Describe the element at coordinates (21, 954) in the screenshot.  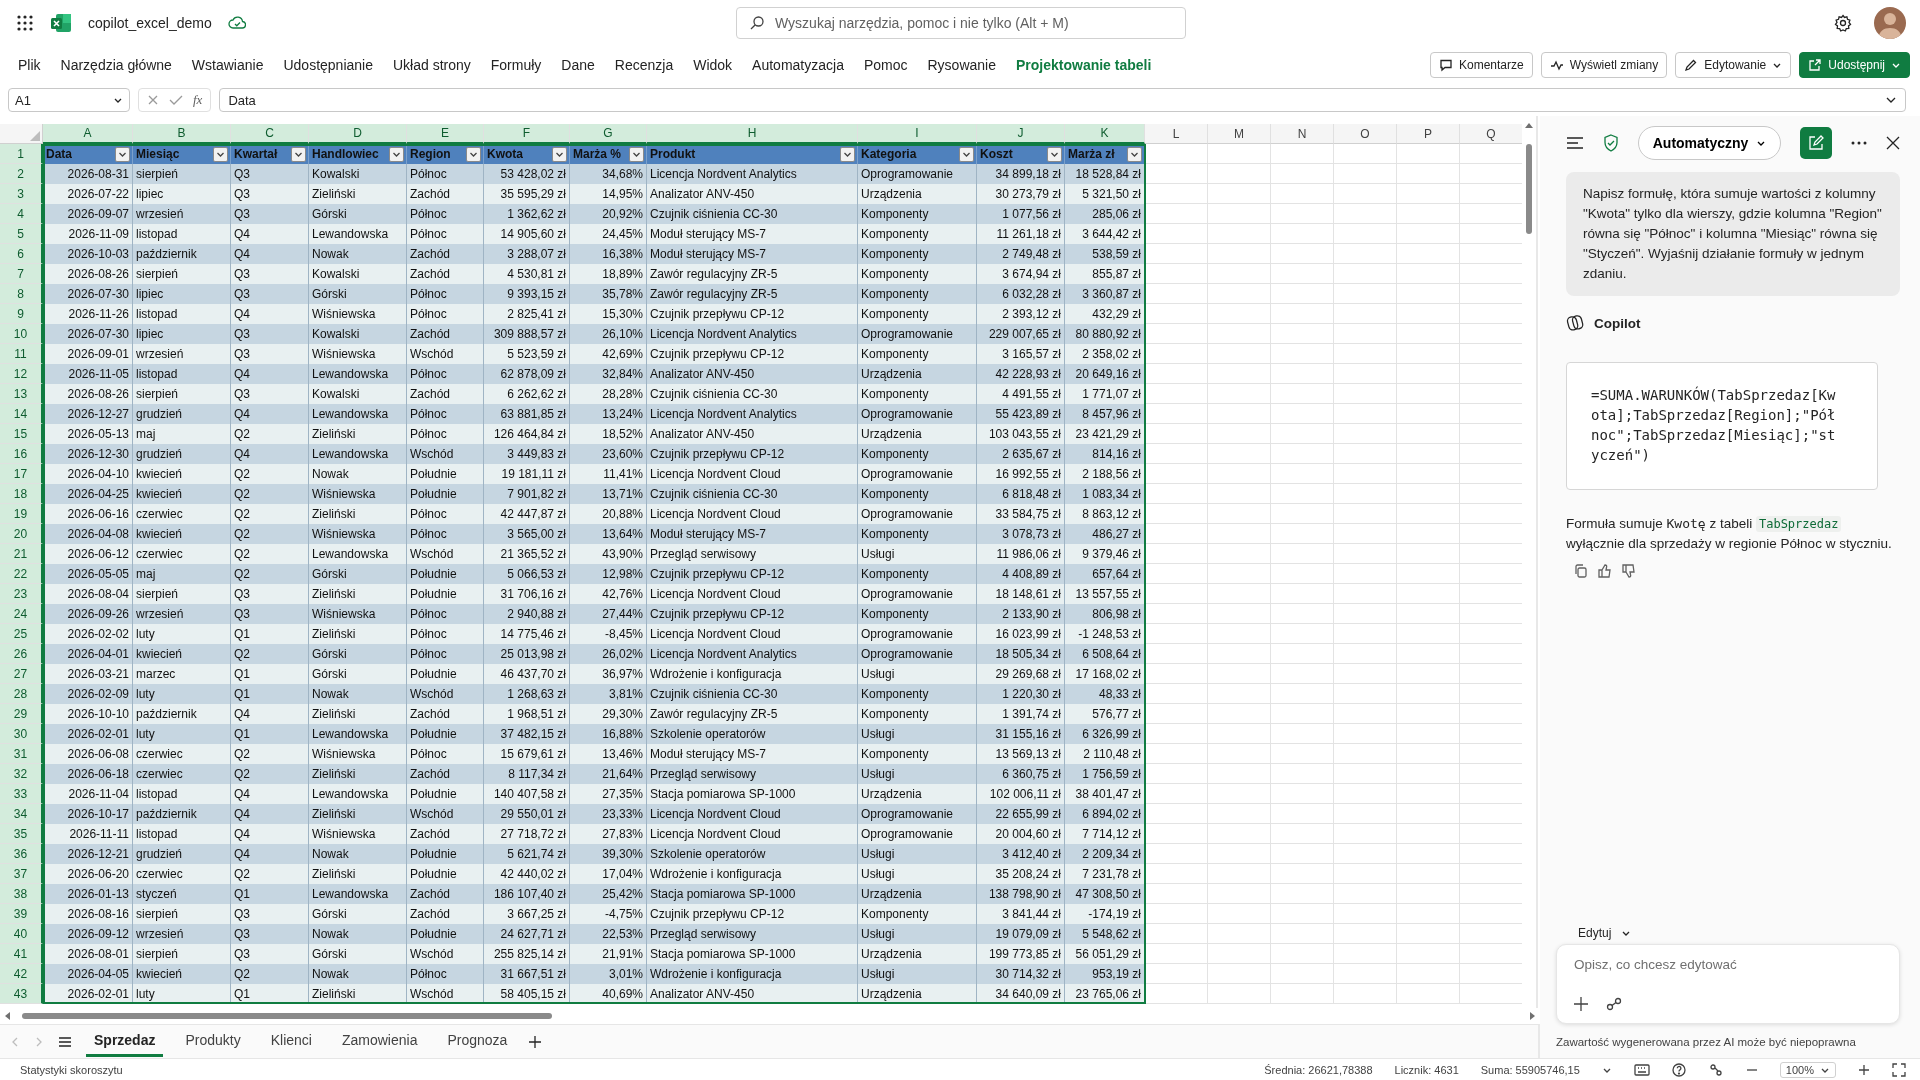
I see `row-header: 41` at that location.